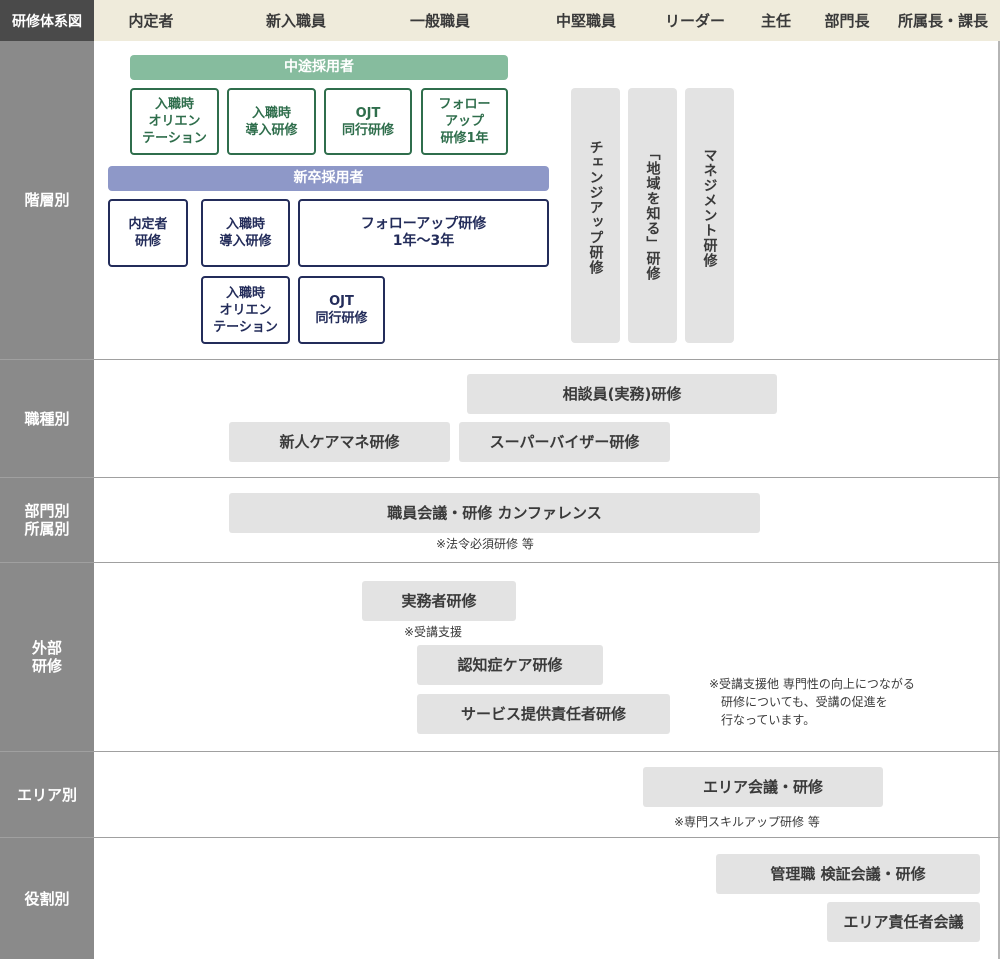  I want to click on diagram-title: 研修体系図, so click(47, 20).